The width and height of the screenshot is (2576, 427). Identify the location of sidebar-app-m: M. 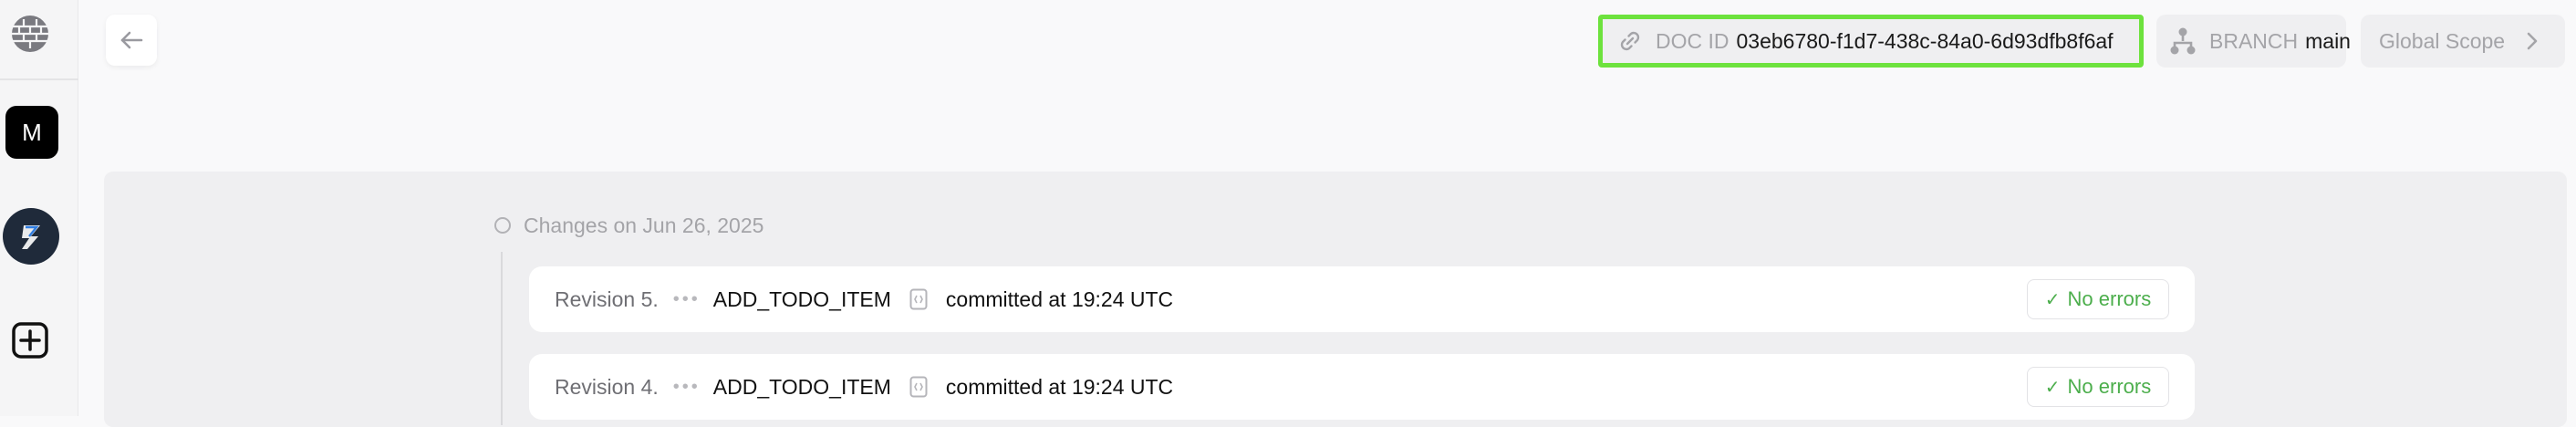
(31, 133).